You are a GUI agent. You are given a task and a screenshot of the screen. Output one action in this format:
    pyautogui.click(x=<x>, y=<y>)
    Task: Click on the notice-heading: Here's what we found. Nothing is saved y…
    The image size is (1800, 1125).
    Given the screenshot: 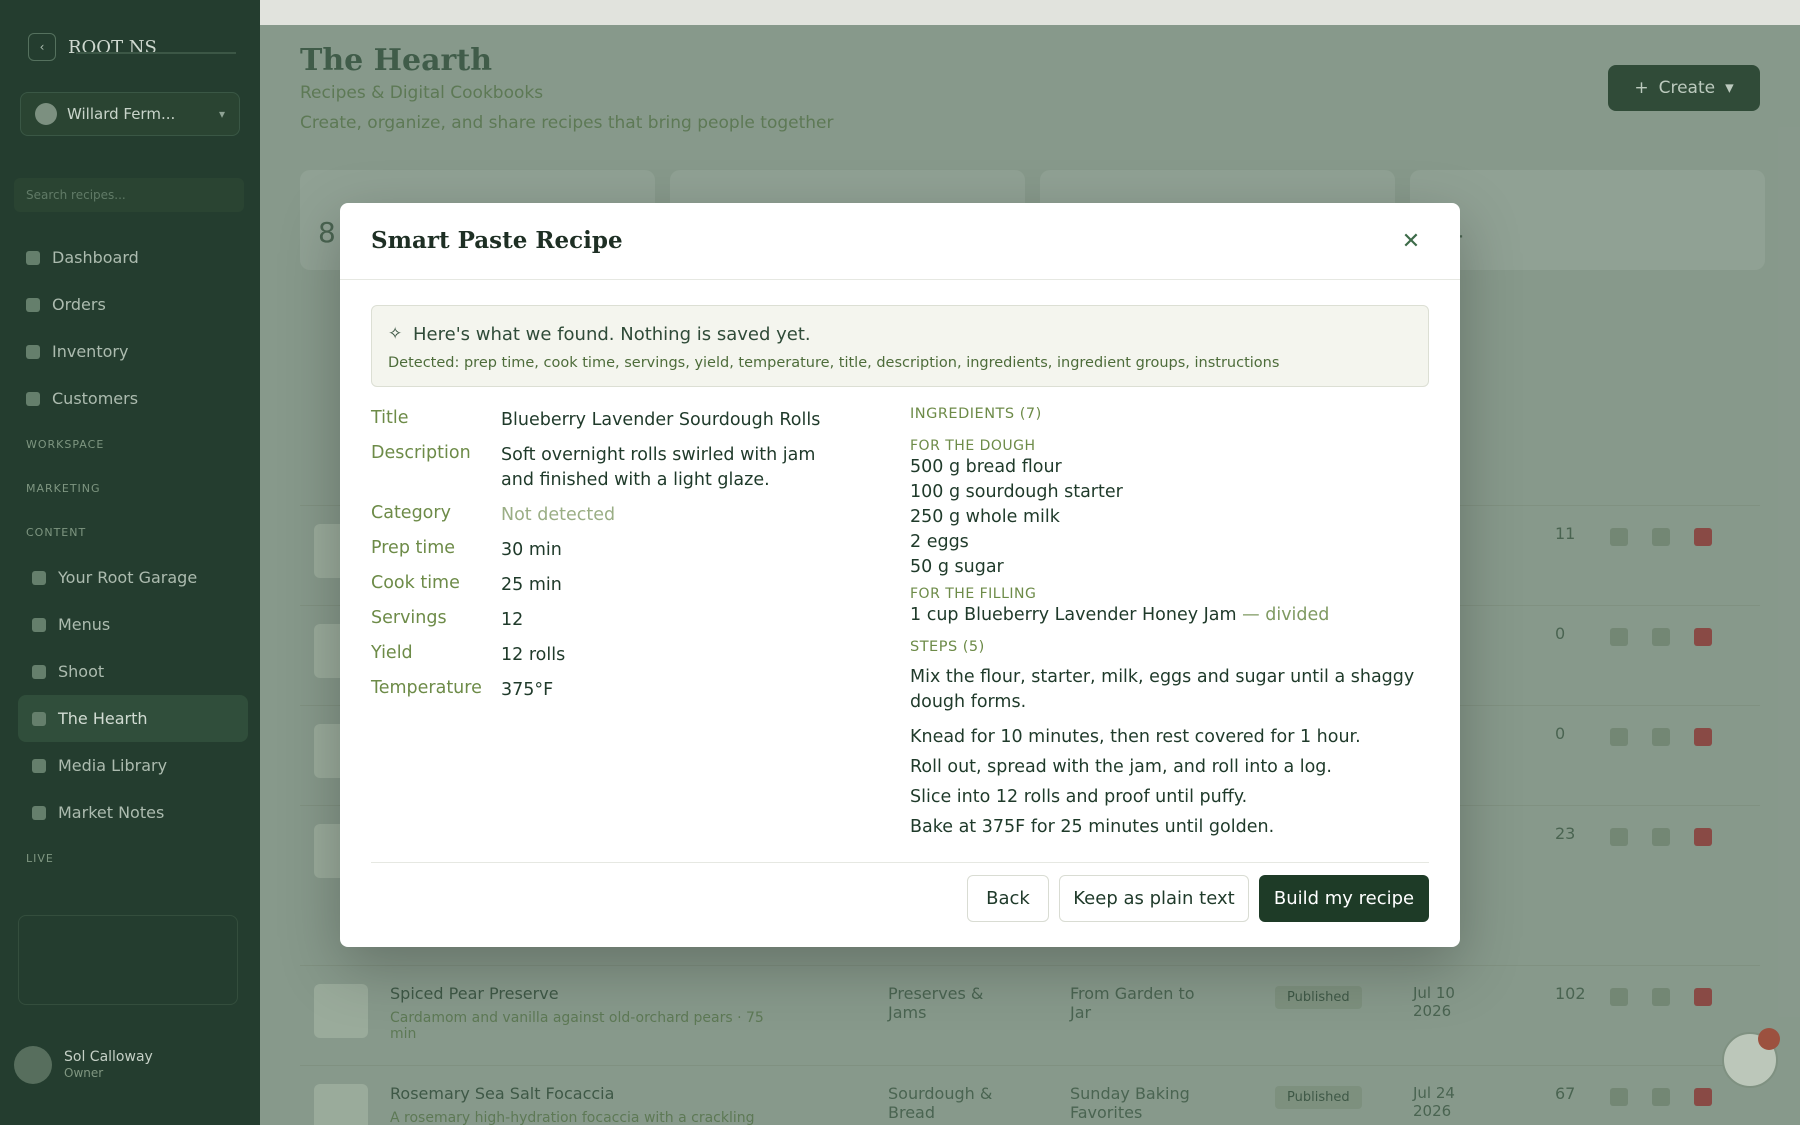 What is the action you would take?
    pyautogui.click(x=612, y=334)
    